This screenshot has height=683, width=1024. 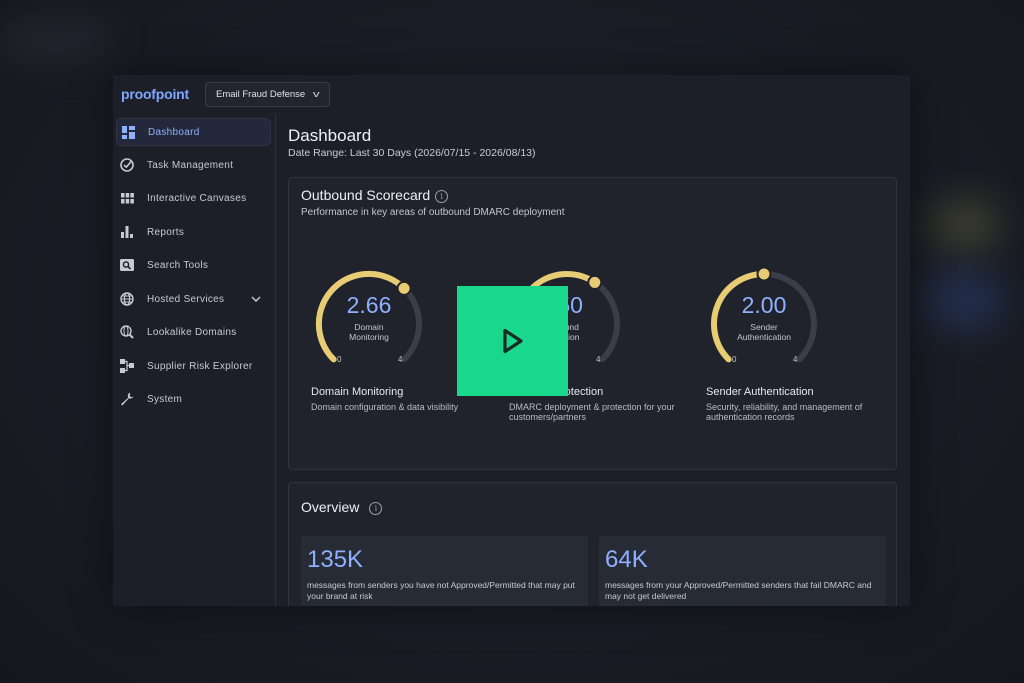 I want to click on gauge-label-line: Domain, so click(x=369, y=327).